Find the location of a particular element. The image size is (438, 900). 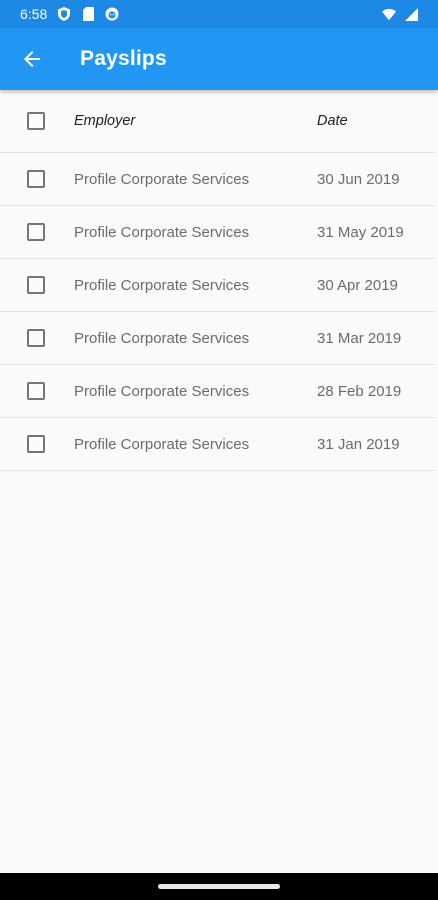

table-row: Profile Corporate Services 31 Mar 2019 is located at coordinates (217, 338).